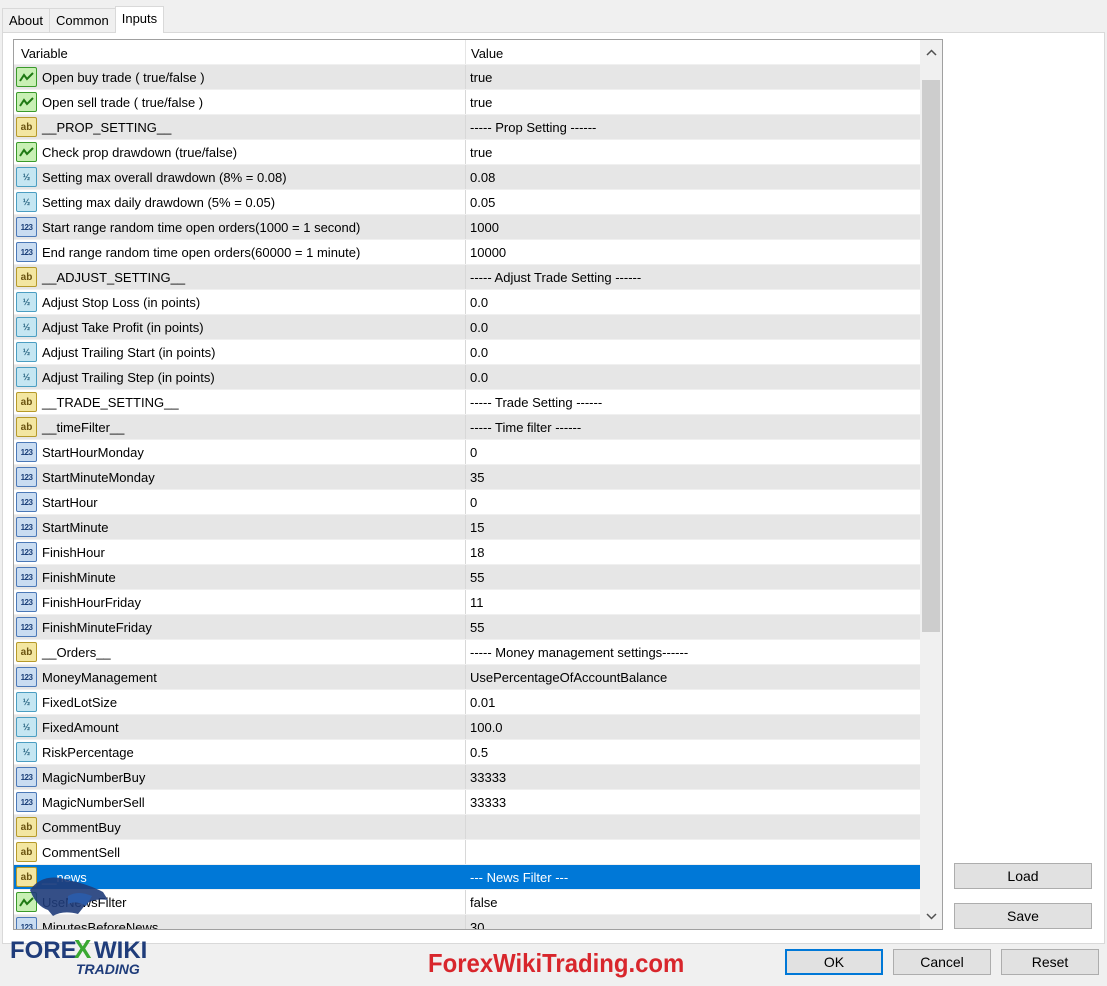  Describe the element at coordinates (240, 602) in the screenshot. I see `variable-cell: 123 FinishHourFriday` at that location.